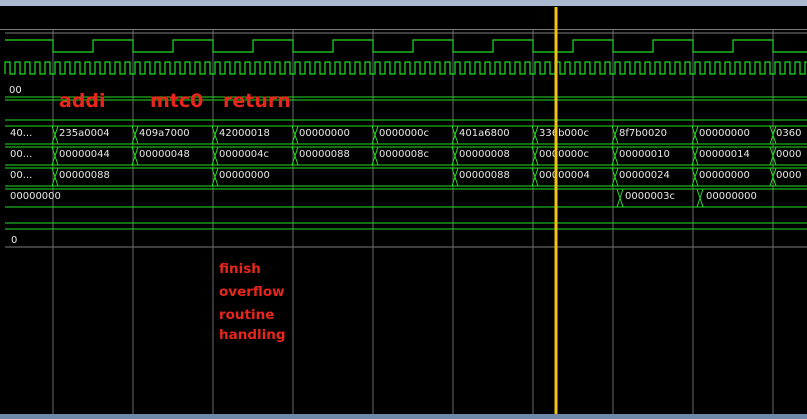  Describe the element at coordinates (164, 154) in the screenshot. I see `bus-value: 00000048` at that location.